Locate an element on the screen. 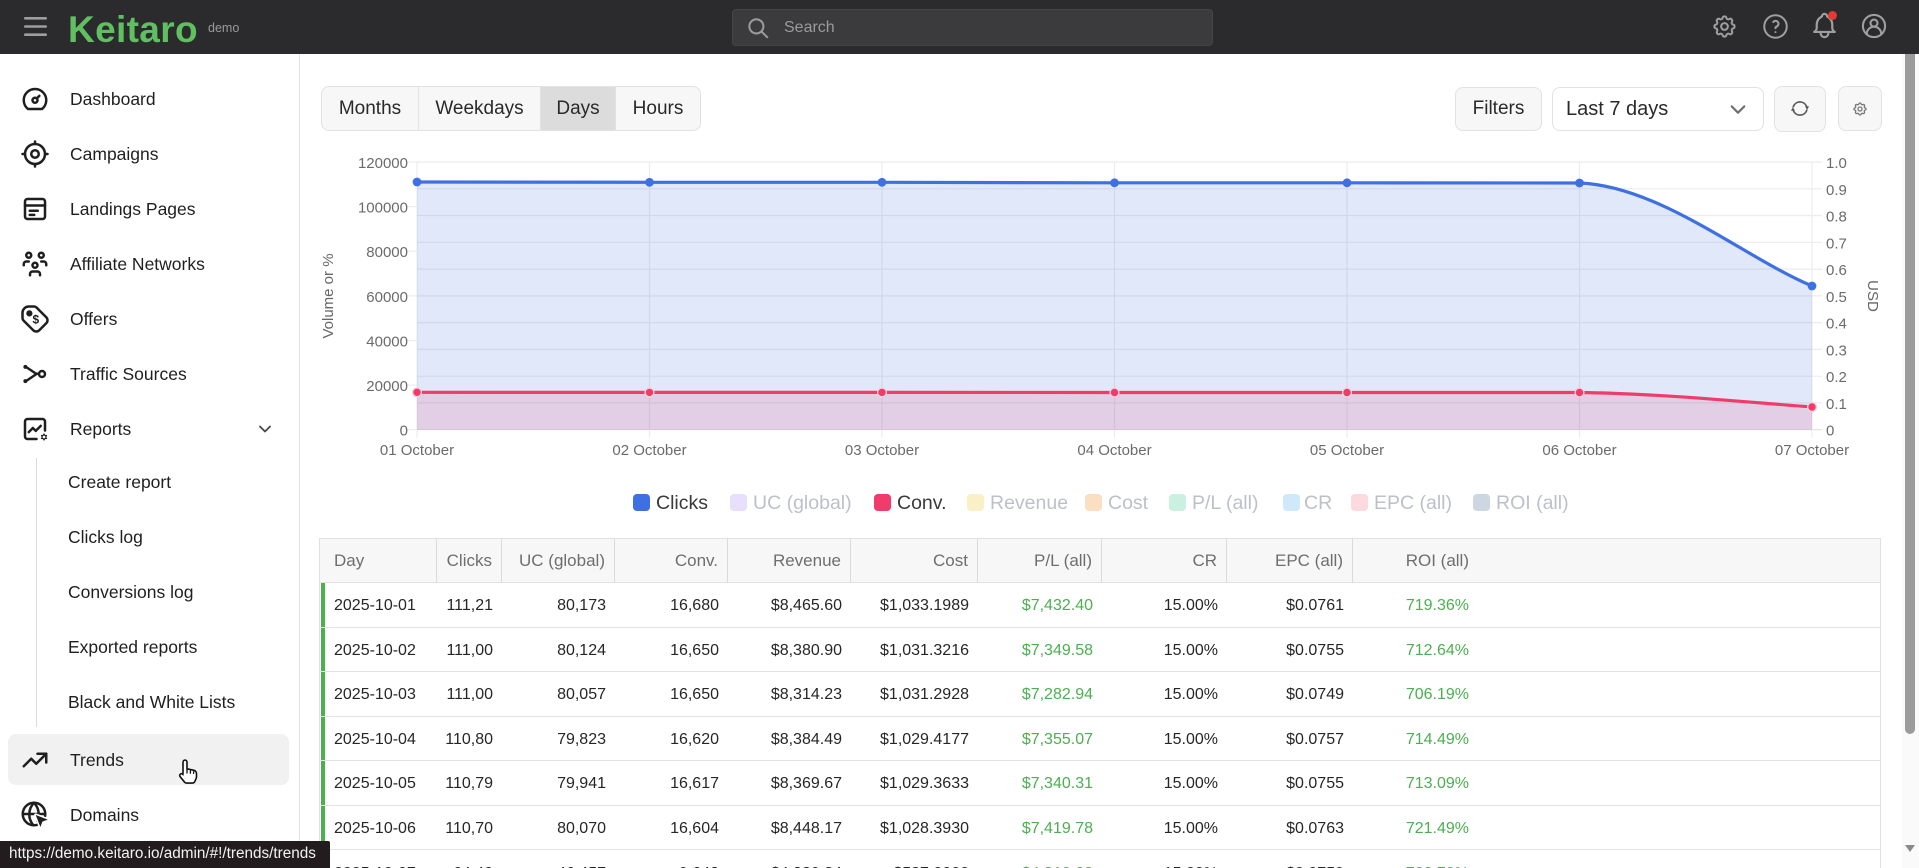  svg-text: 0.5 is located at coordinates (1836, 297).